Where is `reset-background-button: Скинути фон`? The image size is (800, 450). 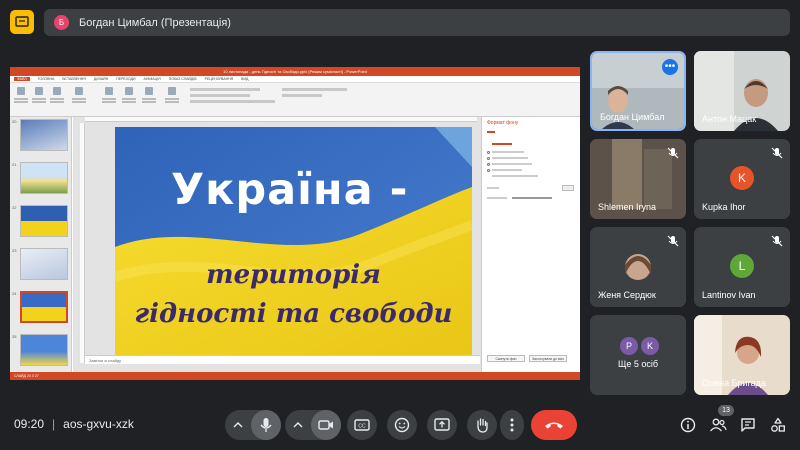
reset-background-button: Скинути фон is located at coordinates (506, 358).